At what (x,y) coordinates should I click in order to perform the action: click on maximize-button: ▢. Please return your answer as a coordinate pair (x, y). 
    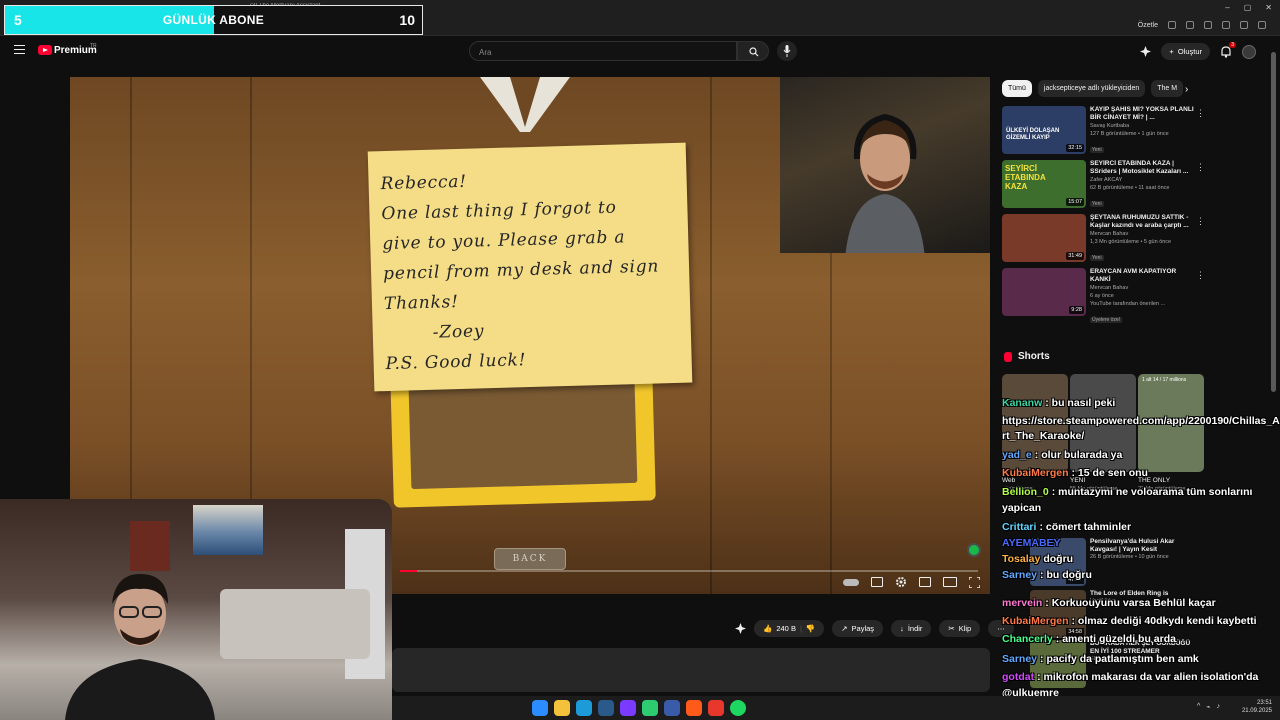
    Looking at the image, I should click on (1248, 7).